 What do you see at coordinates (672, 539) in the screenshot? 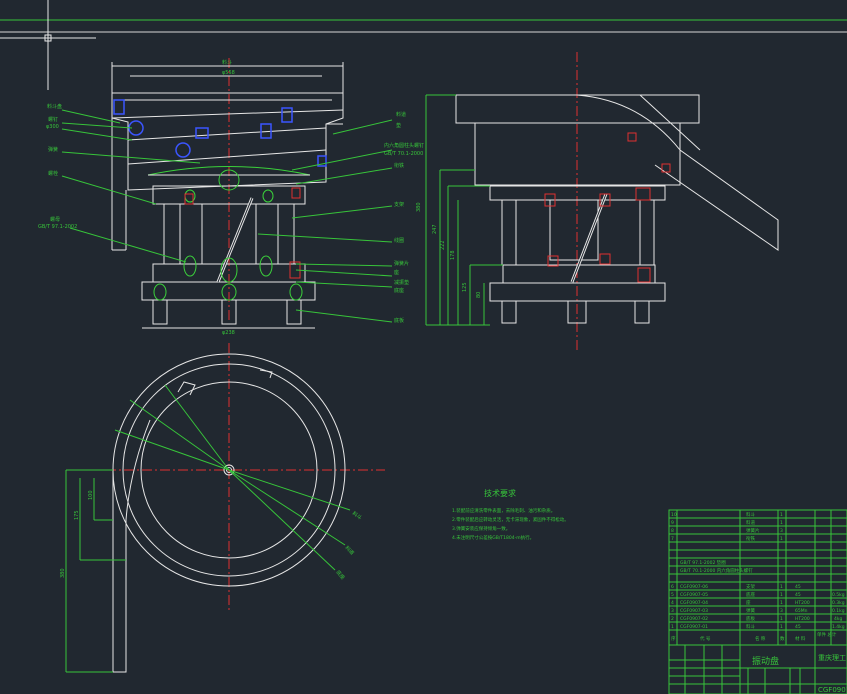
I see `row-7-no: 7` at bounding box center [672, 539].